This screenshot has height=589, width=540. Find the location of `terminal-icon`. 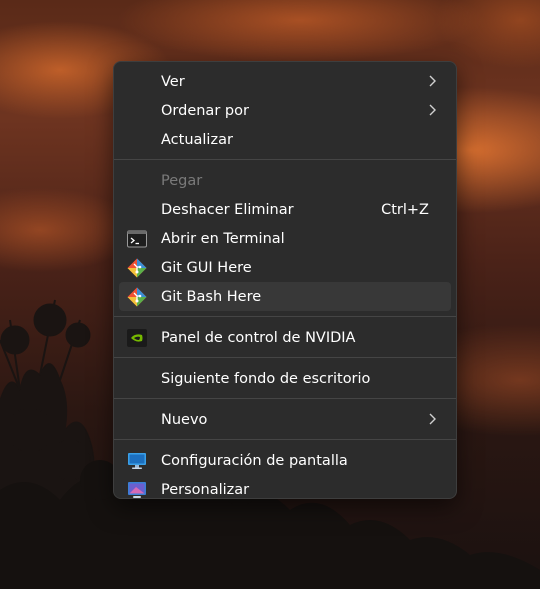

terminal-icon is located at coordinates (137, 239).